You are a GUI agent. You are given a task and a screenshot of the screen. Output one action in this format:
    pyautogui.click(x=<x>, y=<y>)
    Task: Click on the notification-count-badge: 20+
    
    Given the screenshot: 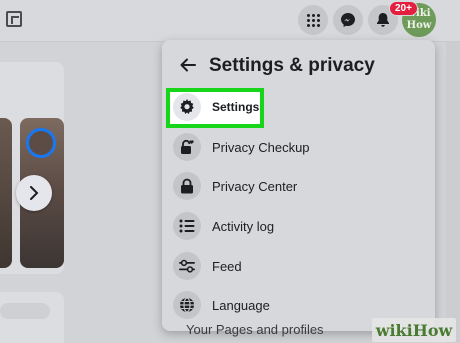 What is the action you would take?
    pyautogui.click(x=403, y=8)
    